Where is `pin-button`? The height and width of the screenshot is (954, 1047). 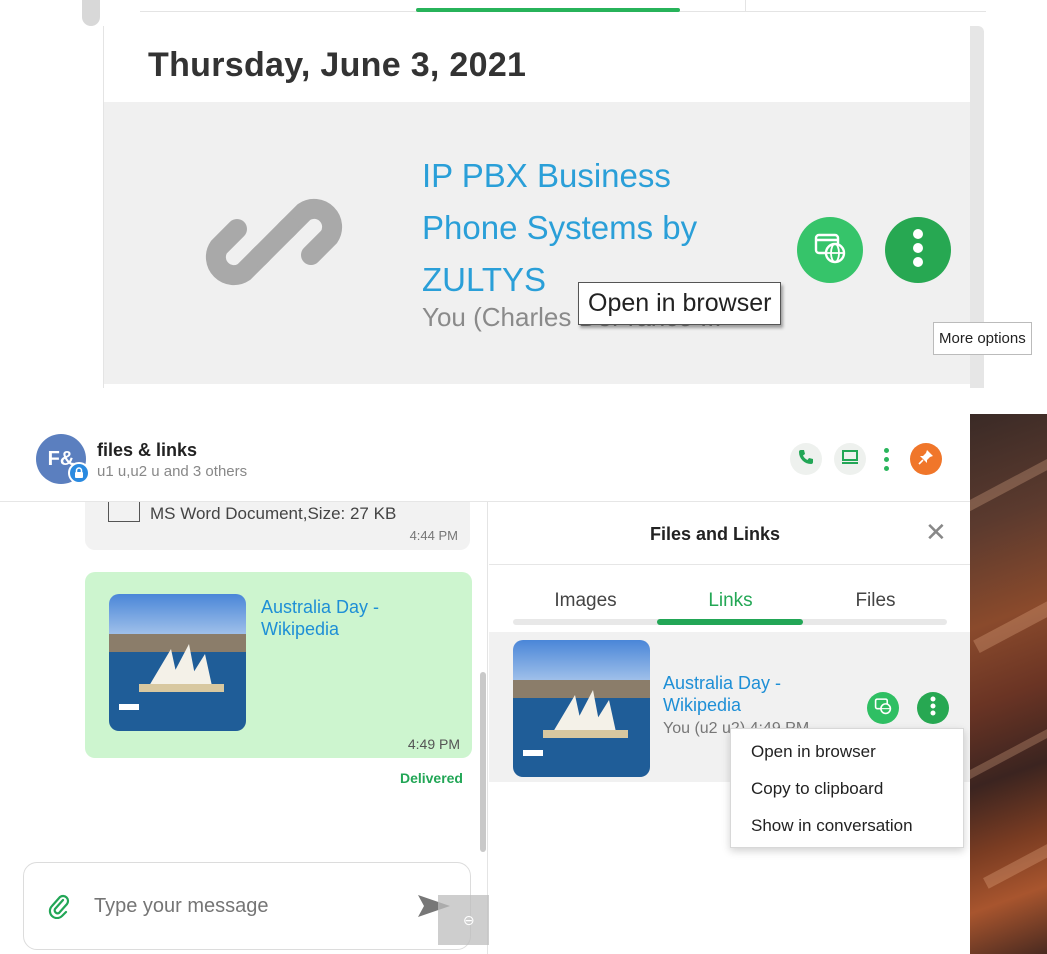 pin-button is located at coordinates (926, 459).